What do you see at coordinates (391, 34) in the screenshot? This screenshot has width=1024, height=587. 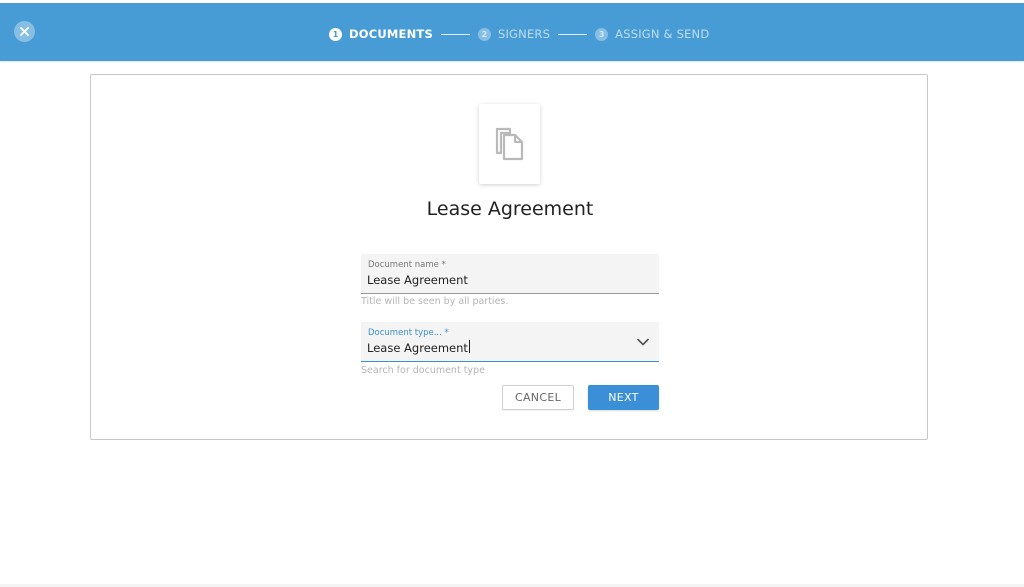 I see `step-label: DOCUMENTS` at bounding box center [391, 34].